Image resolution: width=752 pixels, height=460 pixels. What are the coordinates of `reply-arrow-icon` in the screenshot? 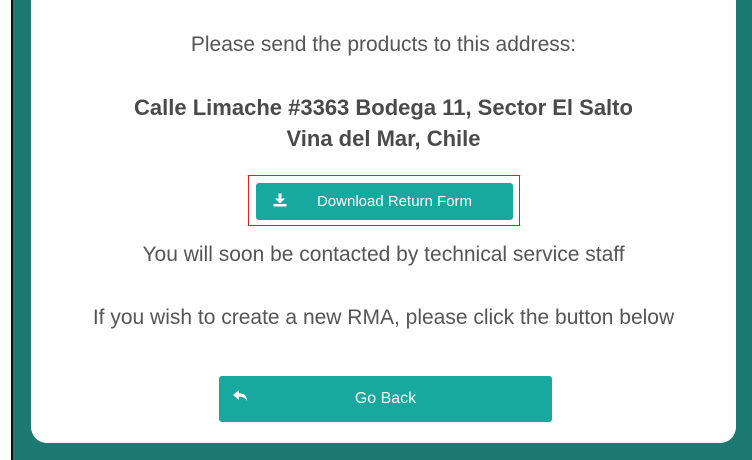 It's located at (241, 399).